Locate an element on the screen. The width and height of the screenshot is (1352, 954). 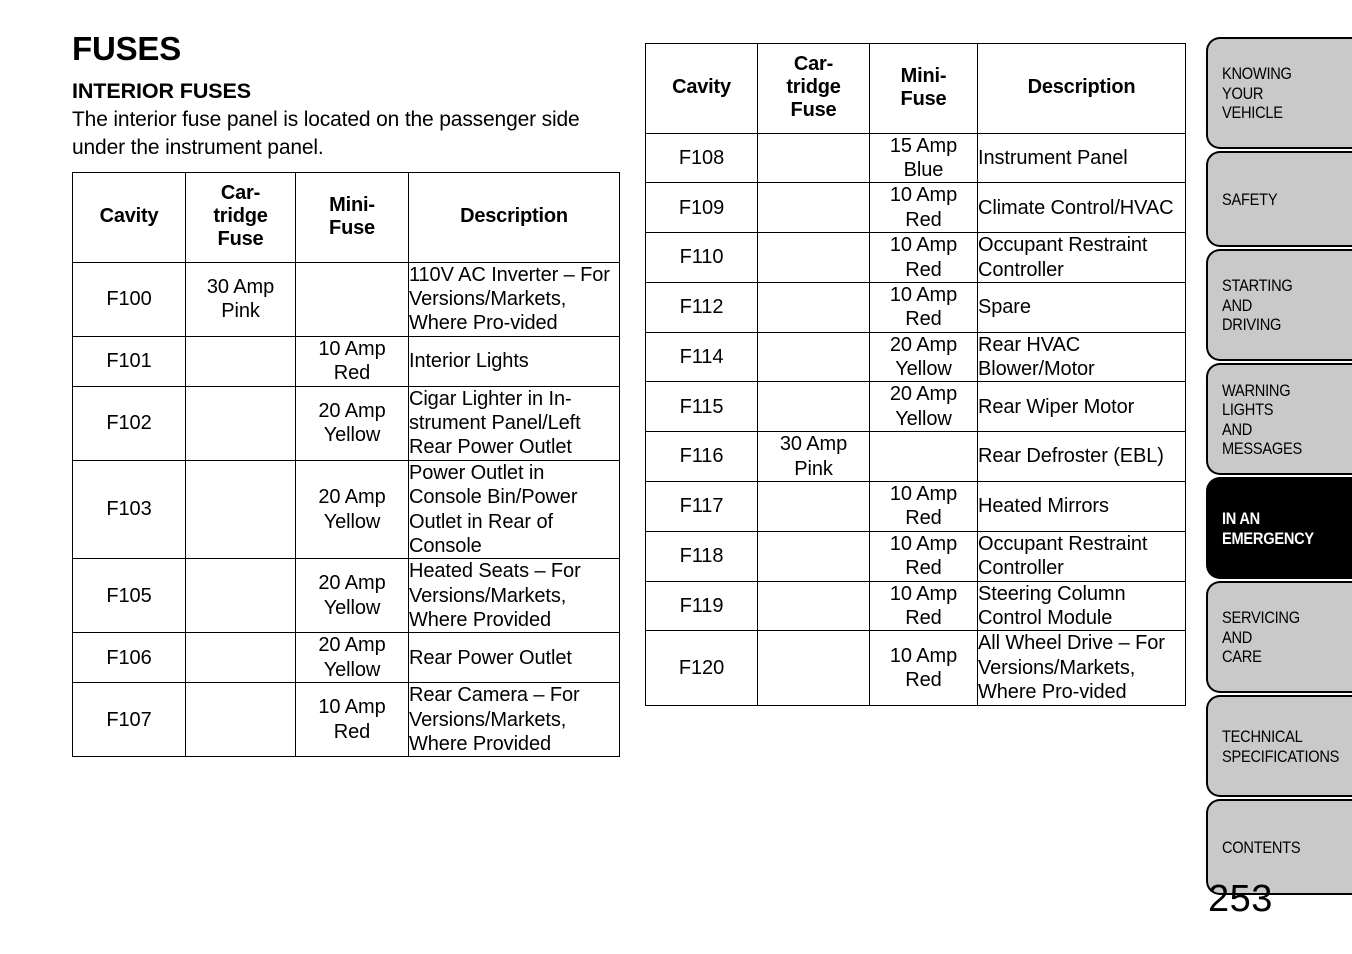
chapter-tab-label: SERVICING AND CARE is located at coordinates (1261, 637).